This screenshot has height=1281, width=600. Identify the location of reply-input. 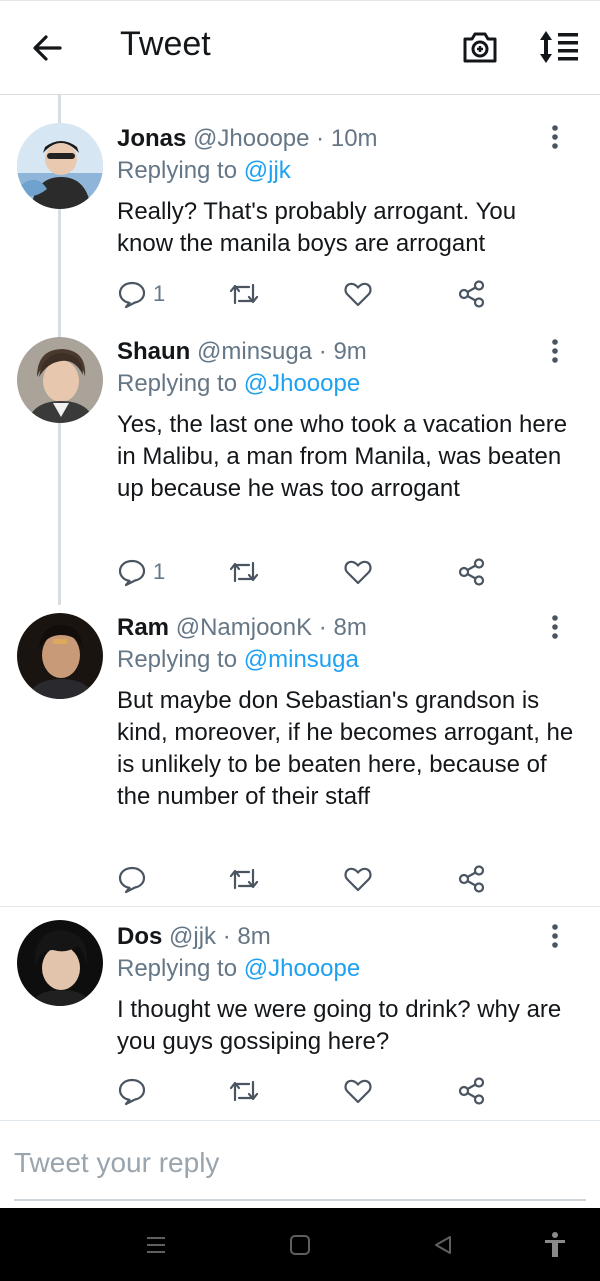
(299, 1163).